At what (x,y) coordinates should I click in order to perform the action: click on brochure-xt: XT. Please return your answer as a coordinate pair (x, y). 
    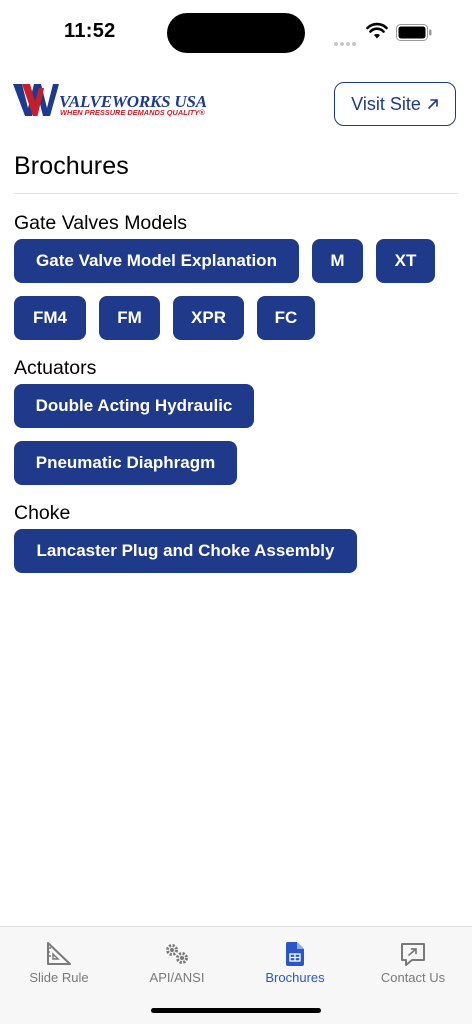
    Looking at the image, I should click on (405, 261).